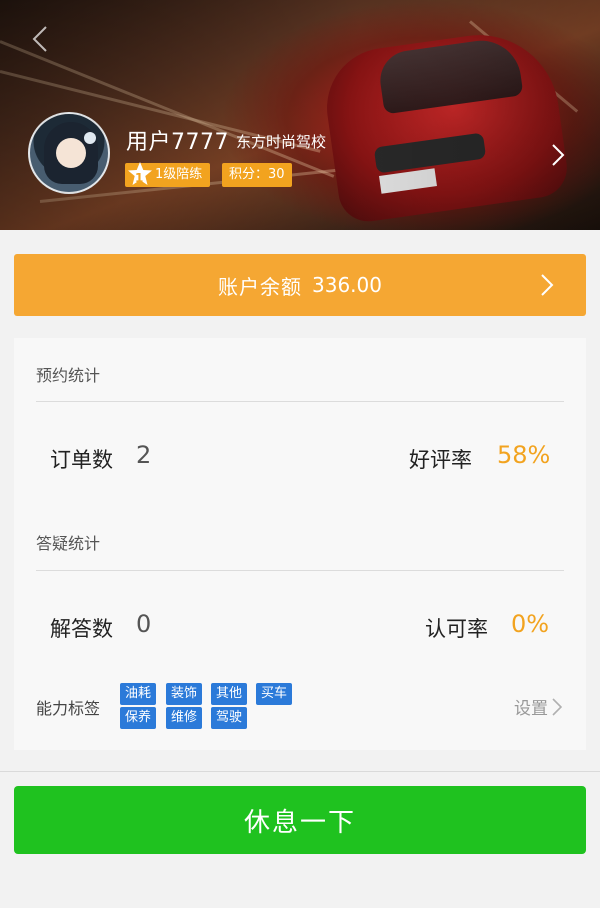  I want to click on answers-label: 解答数, so click(81, 629).